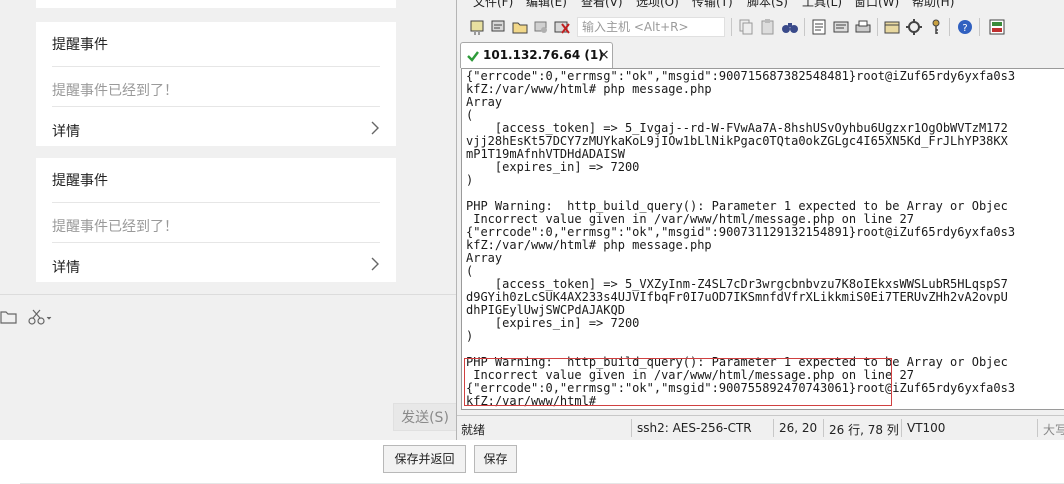 The height and width of the screenshot is (484, 1064). Describe the element at coordinates (914, 27) in the screenshot. I see `settings-icon` at that location.